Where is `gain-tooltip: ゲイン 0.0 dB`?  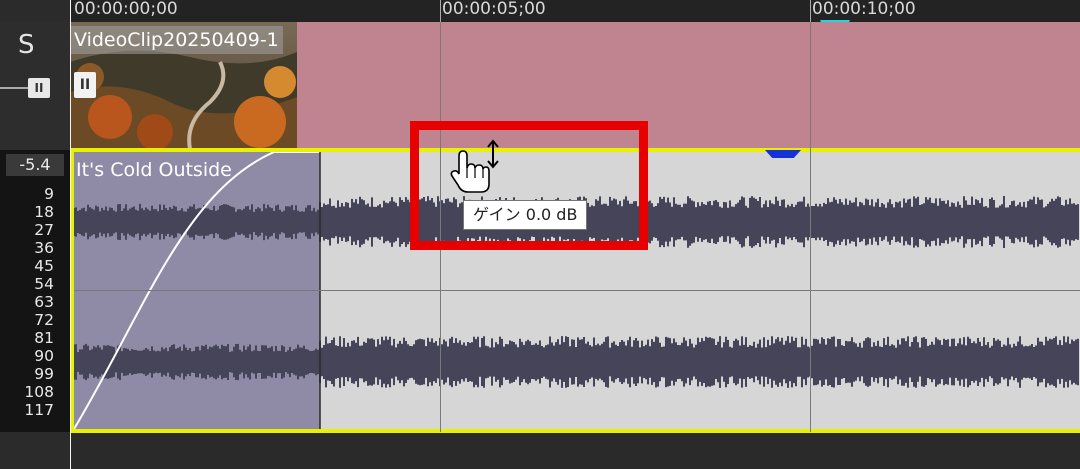 gain-tooltip: ゲイン 0.0 dB is located at coordinates (525, 215).